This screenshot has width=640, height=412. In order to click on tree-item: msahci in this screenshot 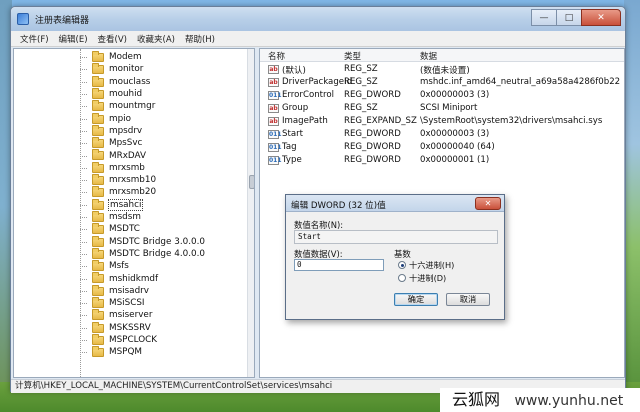, I will do `click(129, 204)`.